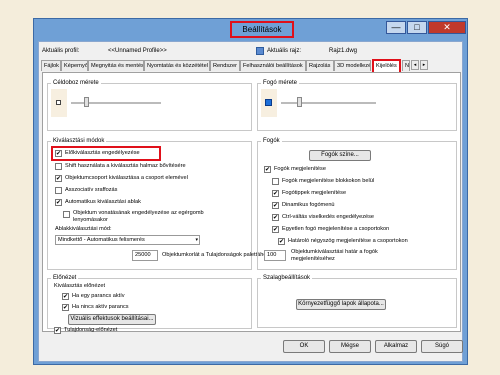 This screenshot has width=500, height=375. I want to click on preview-title: Előnézet, so click(65, 278).